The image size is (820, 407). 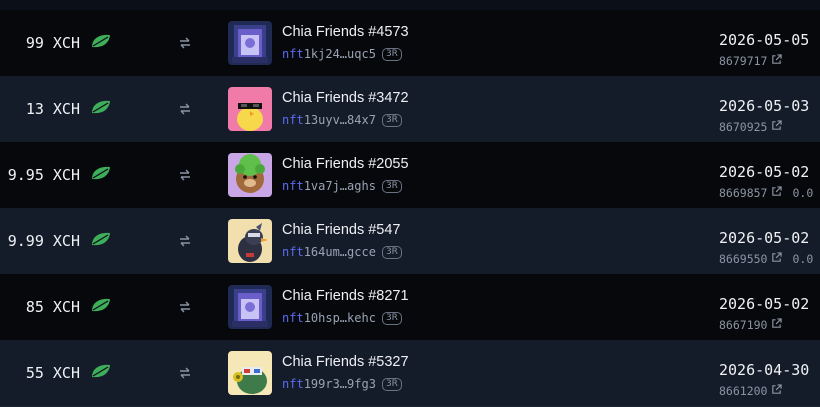 I want to click on block-height: 8669857 0.0, so click(x=766, y=193).